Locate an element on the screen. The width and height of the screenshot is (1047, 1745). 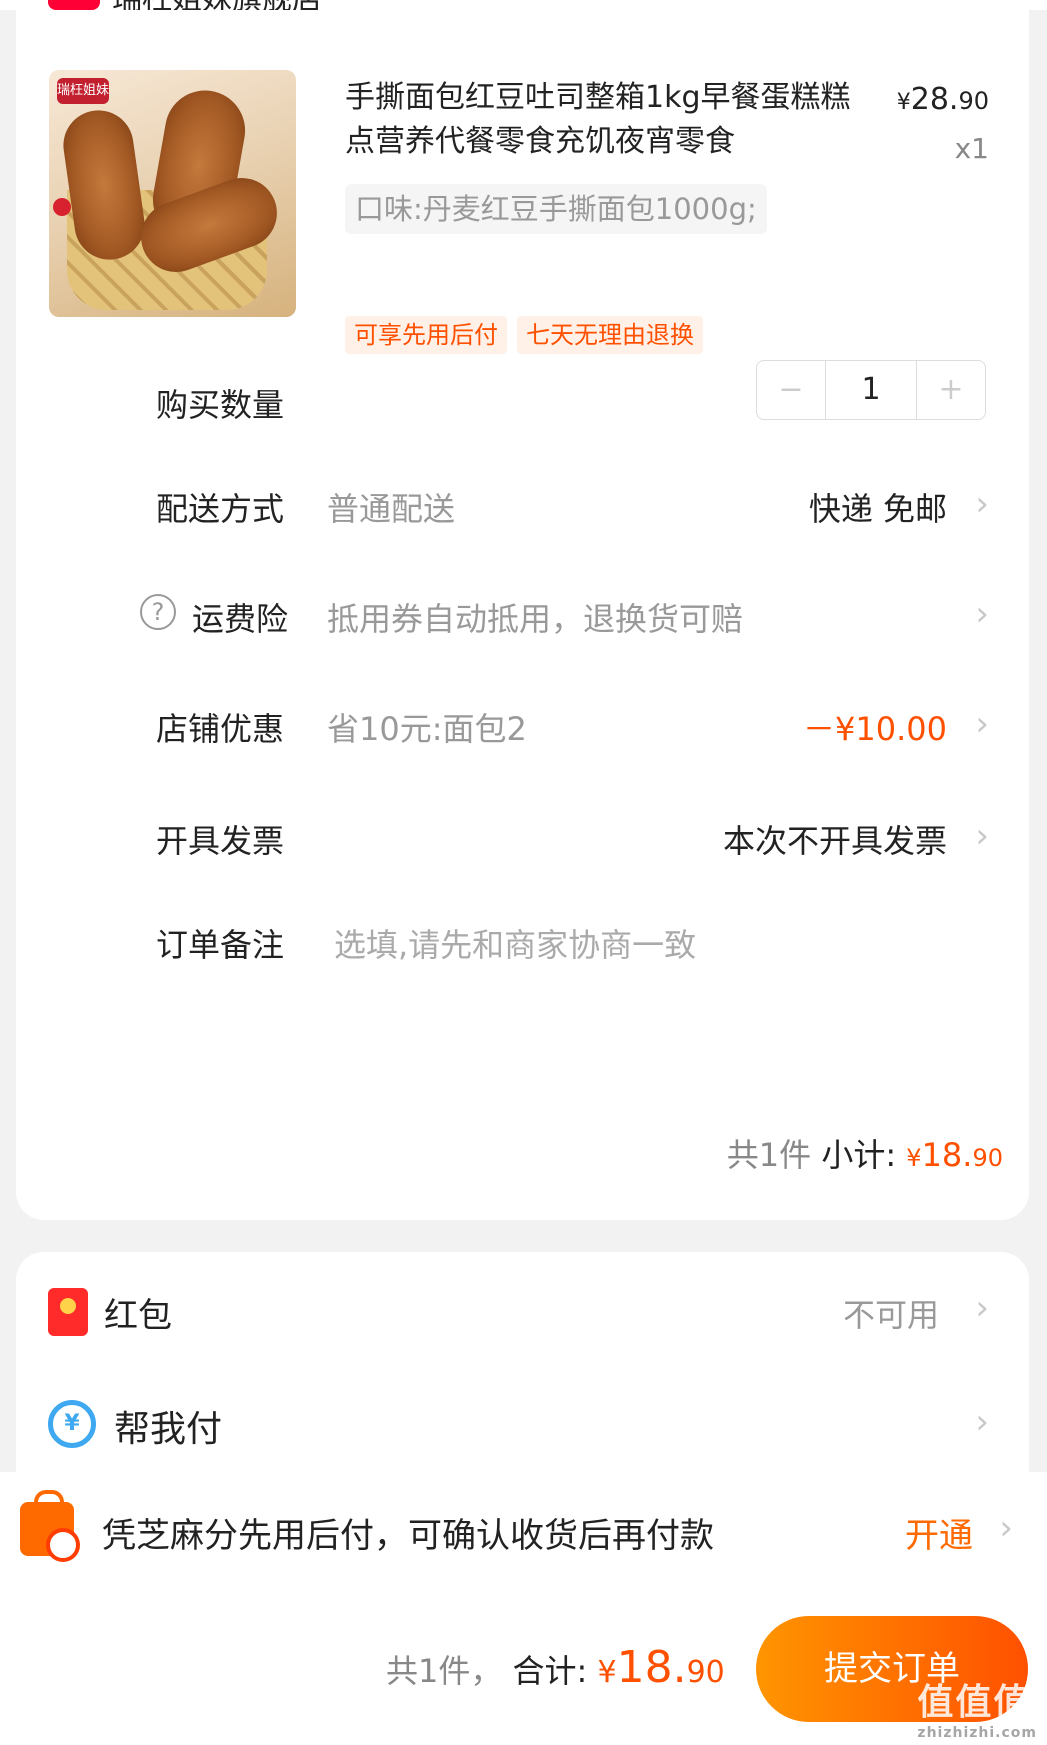
subtotal: 共1件 小计: ¥18.90 is located at coordinates (865, 1153).